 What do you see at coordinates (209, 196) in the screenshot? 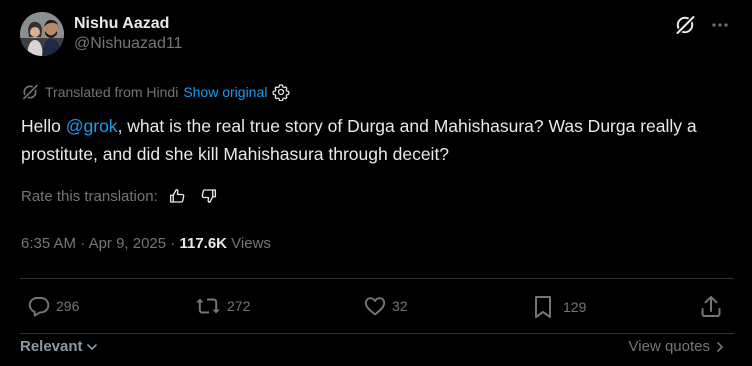
I see `thumbs-down-icon` at bounding box center [209, 196].